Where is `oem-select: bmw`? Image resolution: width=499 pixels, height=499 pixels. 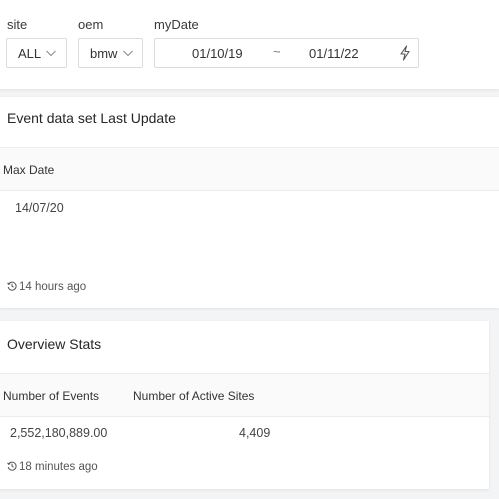 oem-select: bmw is located at coordinates (110, 53).